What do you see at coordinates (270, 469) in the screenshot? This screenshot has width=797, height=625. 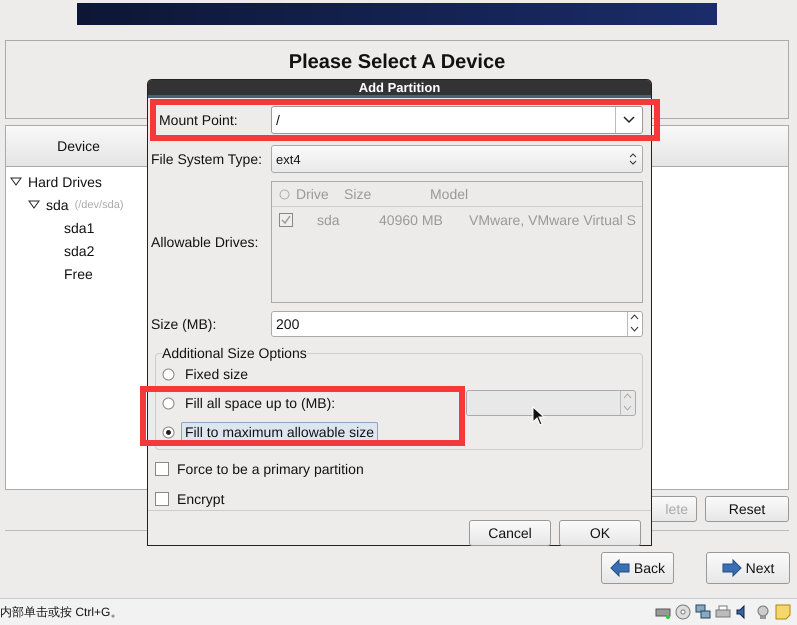 I see `checkbox-label: Force to be a primary partition` at bounding box center [270, 469].